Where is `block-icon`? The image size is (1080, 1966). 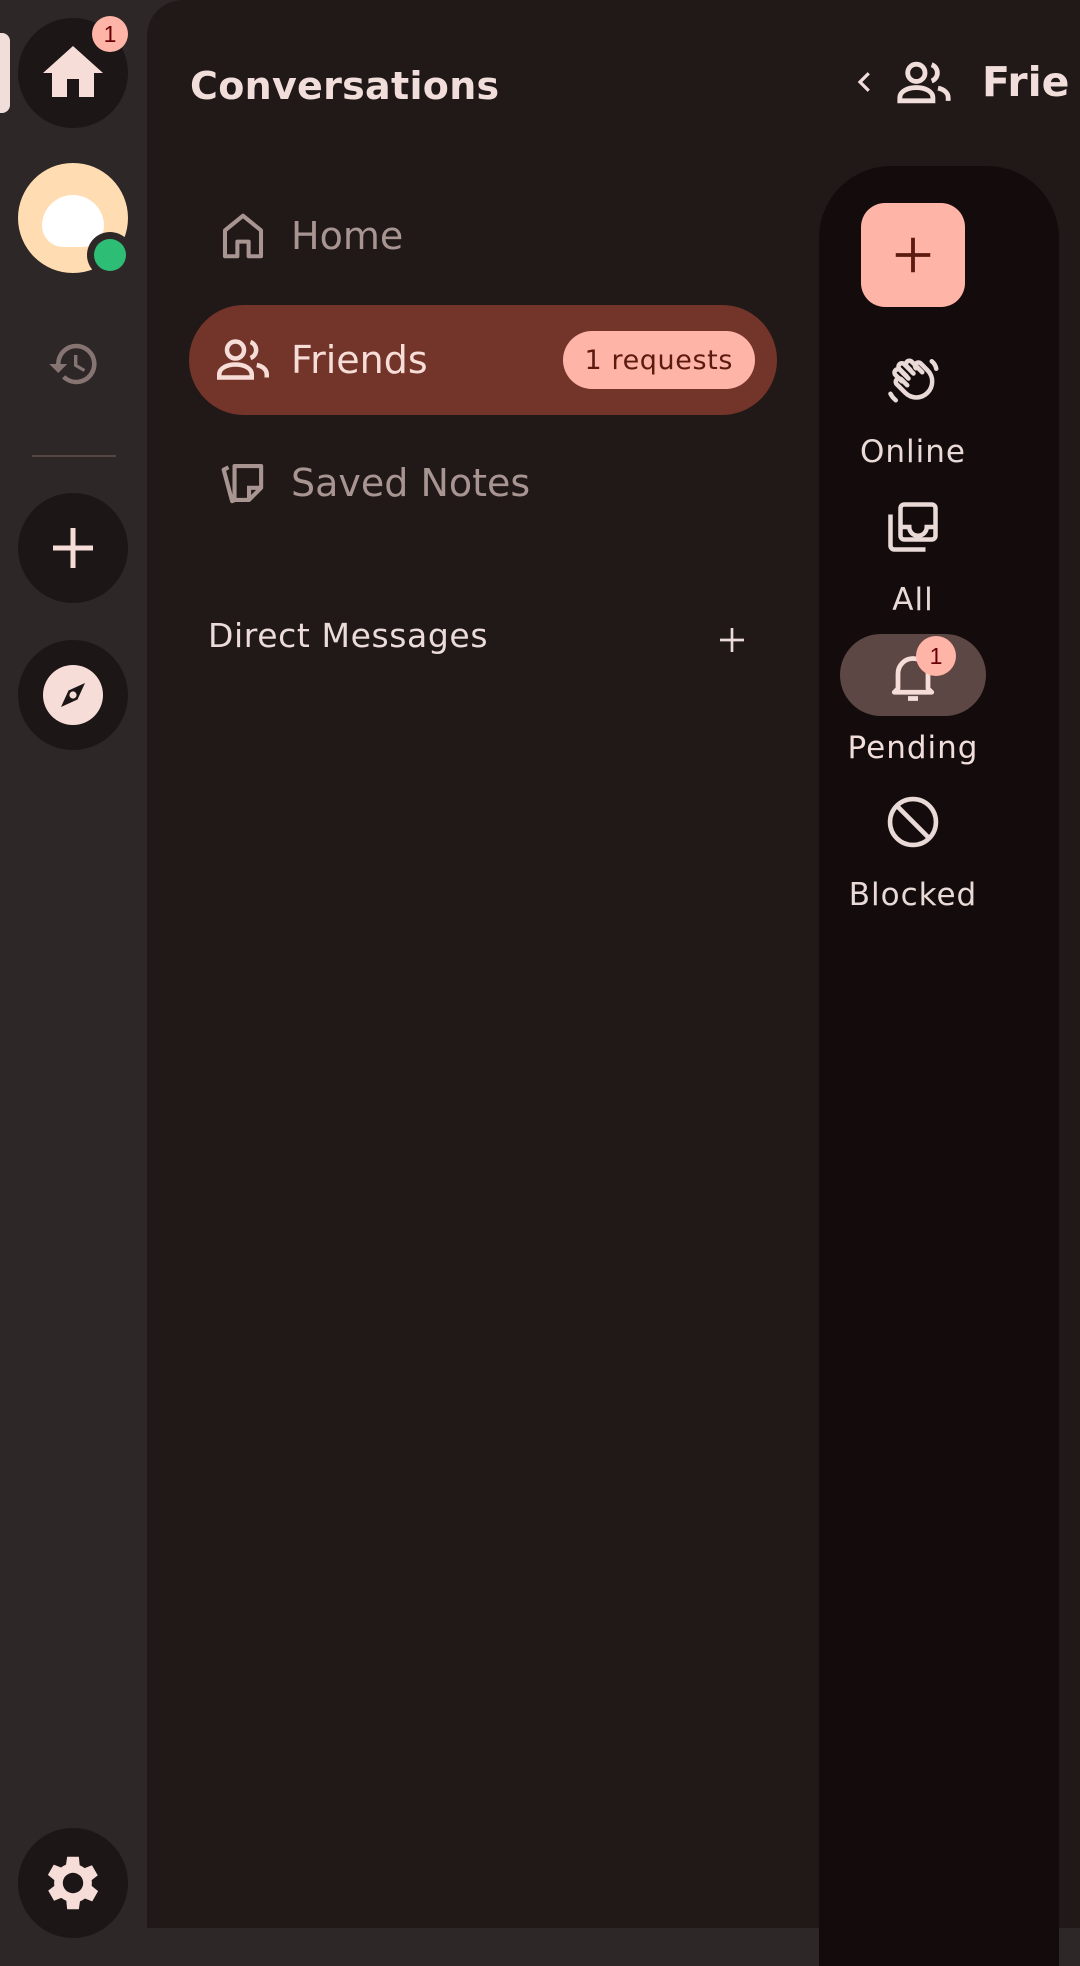 block-icon is located at coordinates (913, 822).